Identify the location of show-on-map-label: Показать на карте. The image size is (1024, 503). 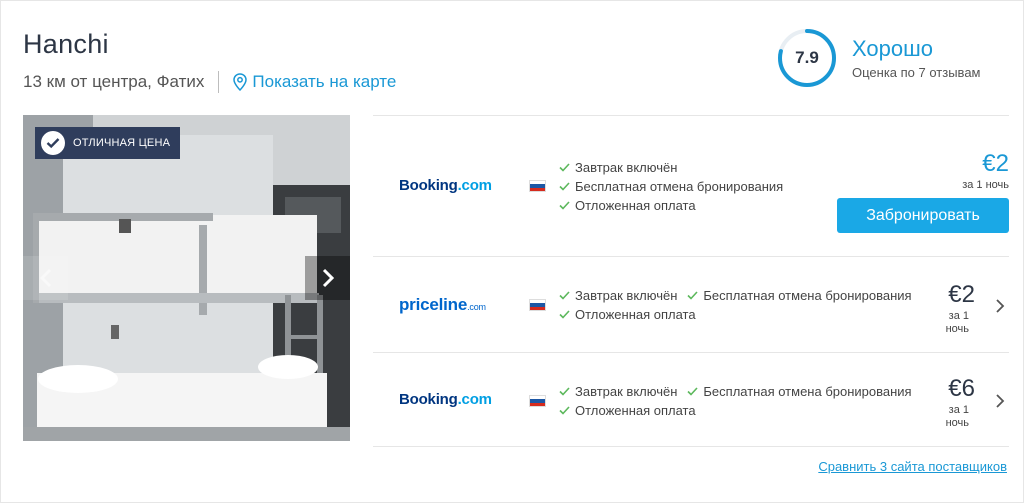
(324, 81).